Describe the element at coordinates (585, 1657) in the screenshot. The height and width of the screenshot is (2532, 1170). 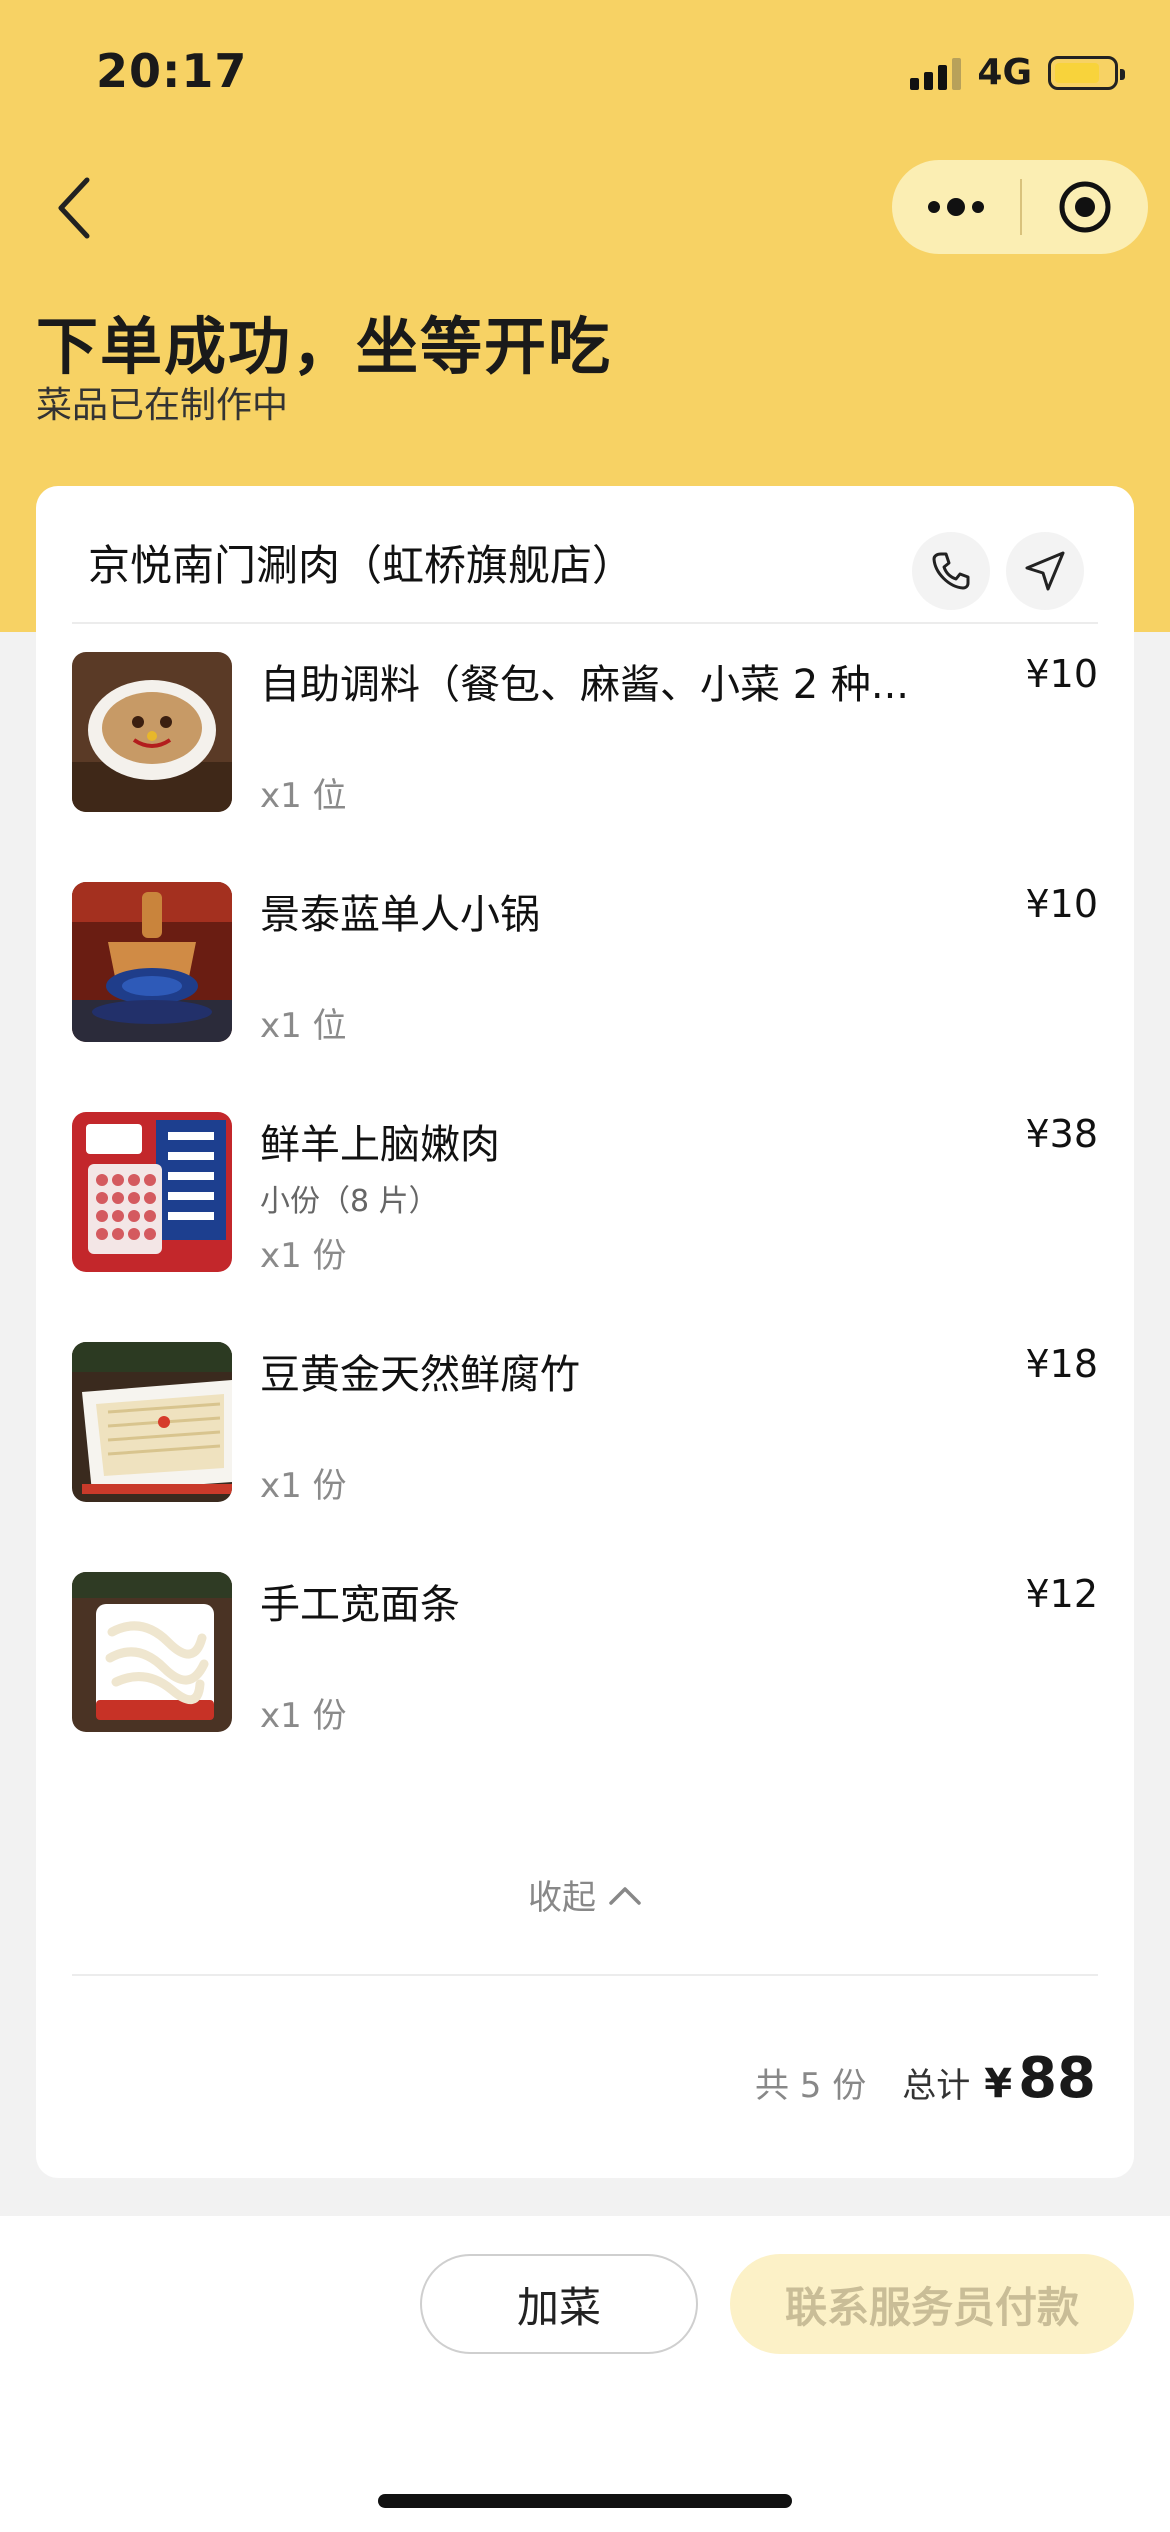
I see `order-item: 手工宽面条 x1 份 ¥12` at that location.